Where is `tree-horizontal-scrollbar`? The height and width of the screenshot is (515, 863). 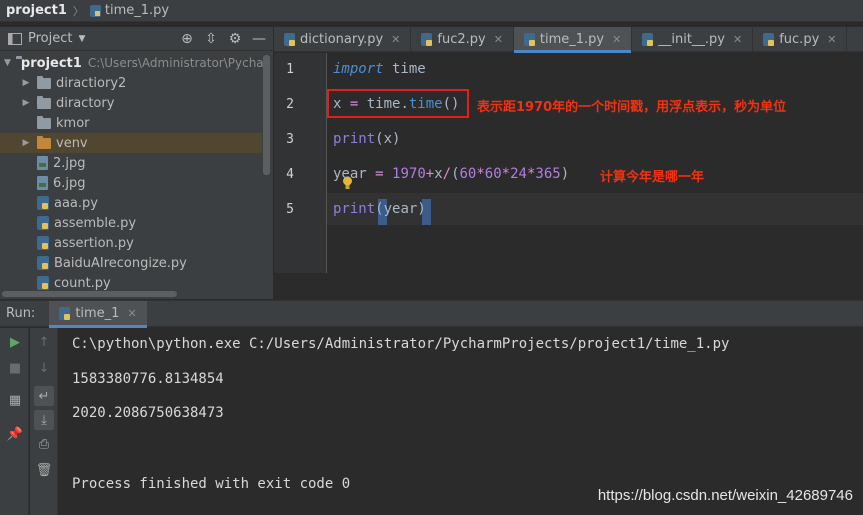
tree-horizontal-scrollbar is located at coordinates (89, 294).